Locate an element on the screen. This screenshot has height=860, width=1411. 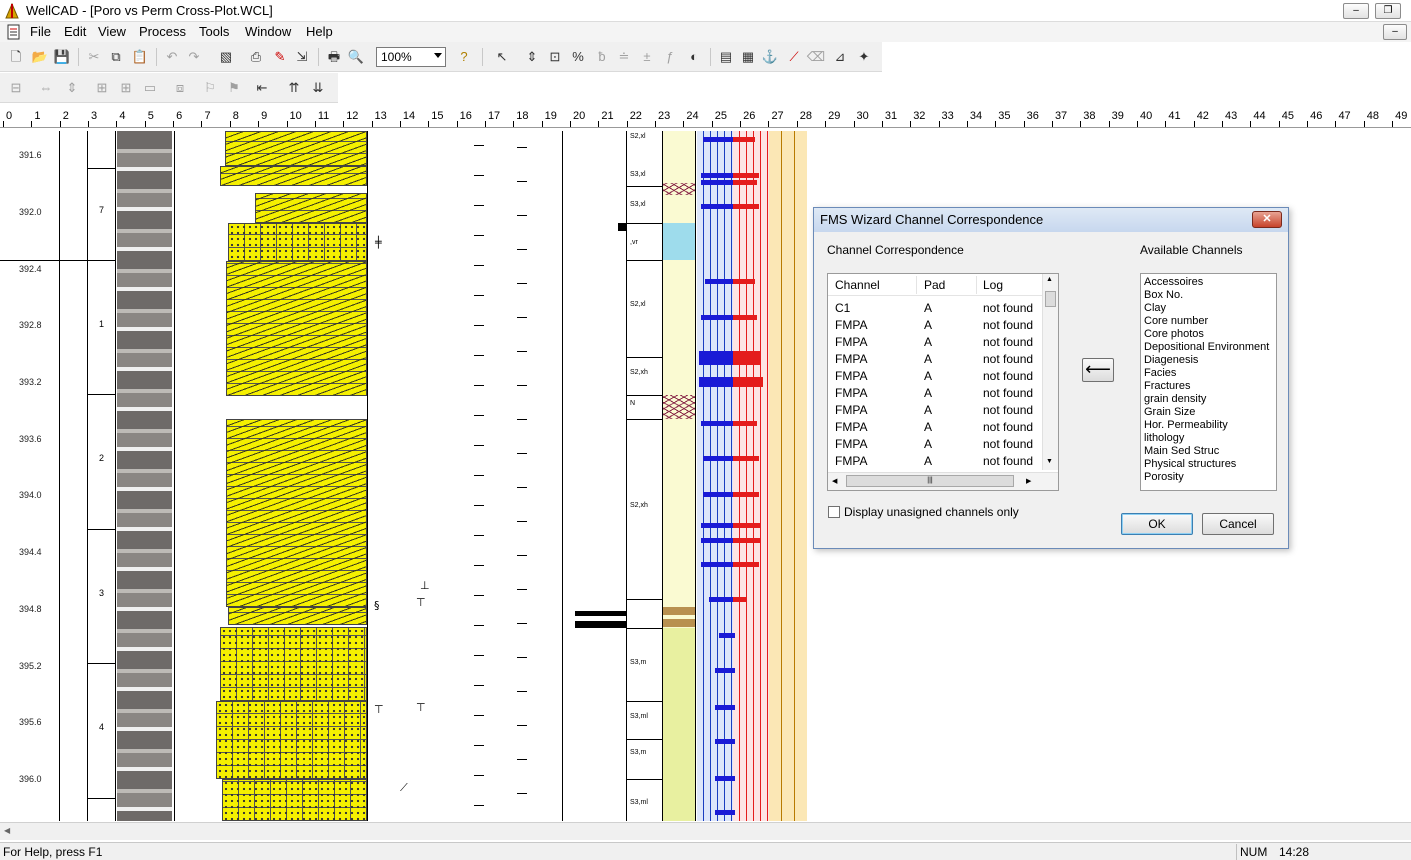
zoom-select: 100% is located at coordinates (411, 57).